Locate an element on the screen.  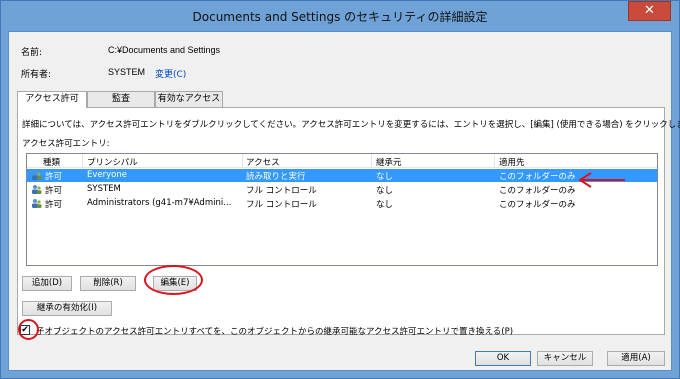
column-access: アクセス is located at coordinates (263, 162).